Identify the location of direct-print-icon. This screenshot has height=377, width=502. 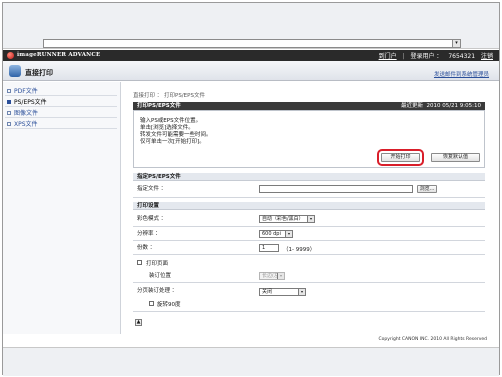
(15, 71).